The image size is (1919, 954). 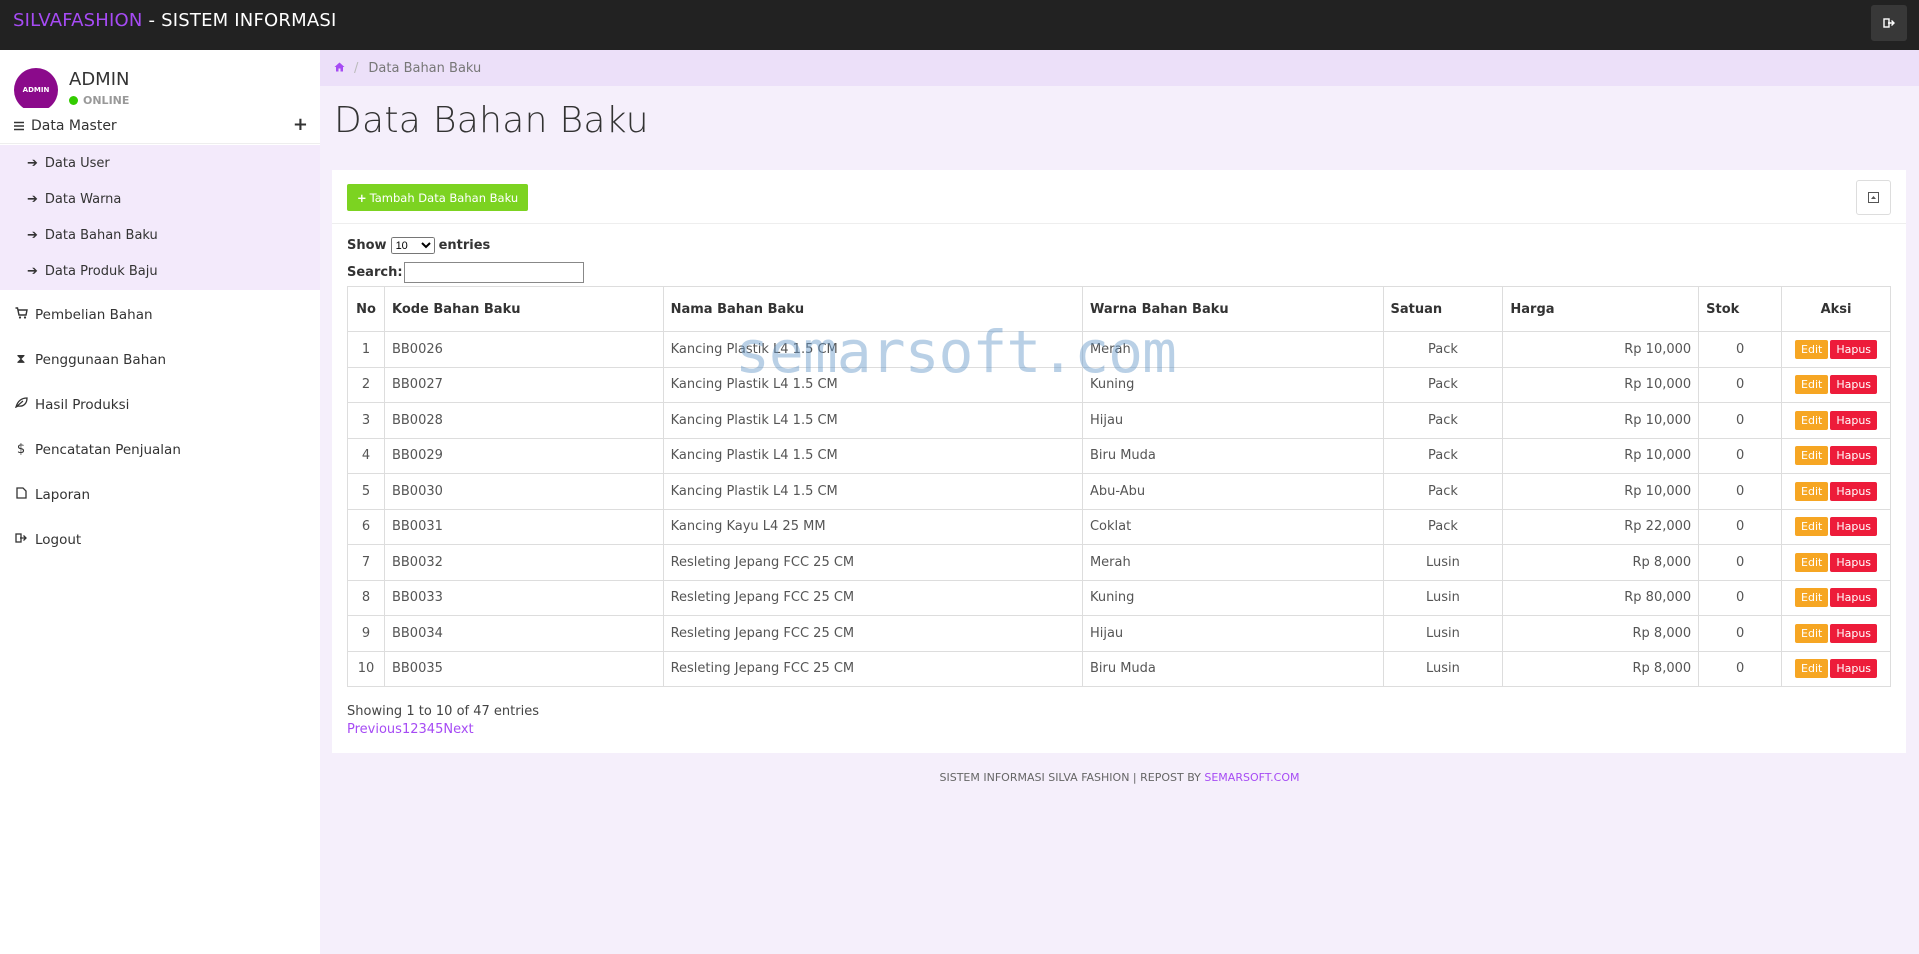 I want to click on collapse-icon, so click(x=1873, y=197).